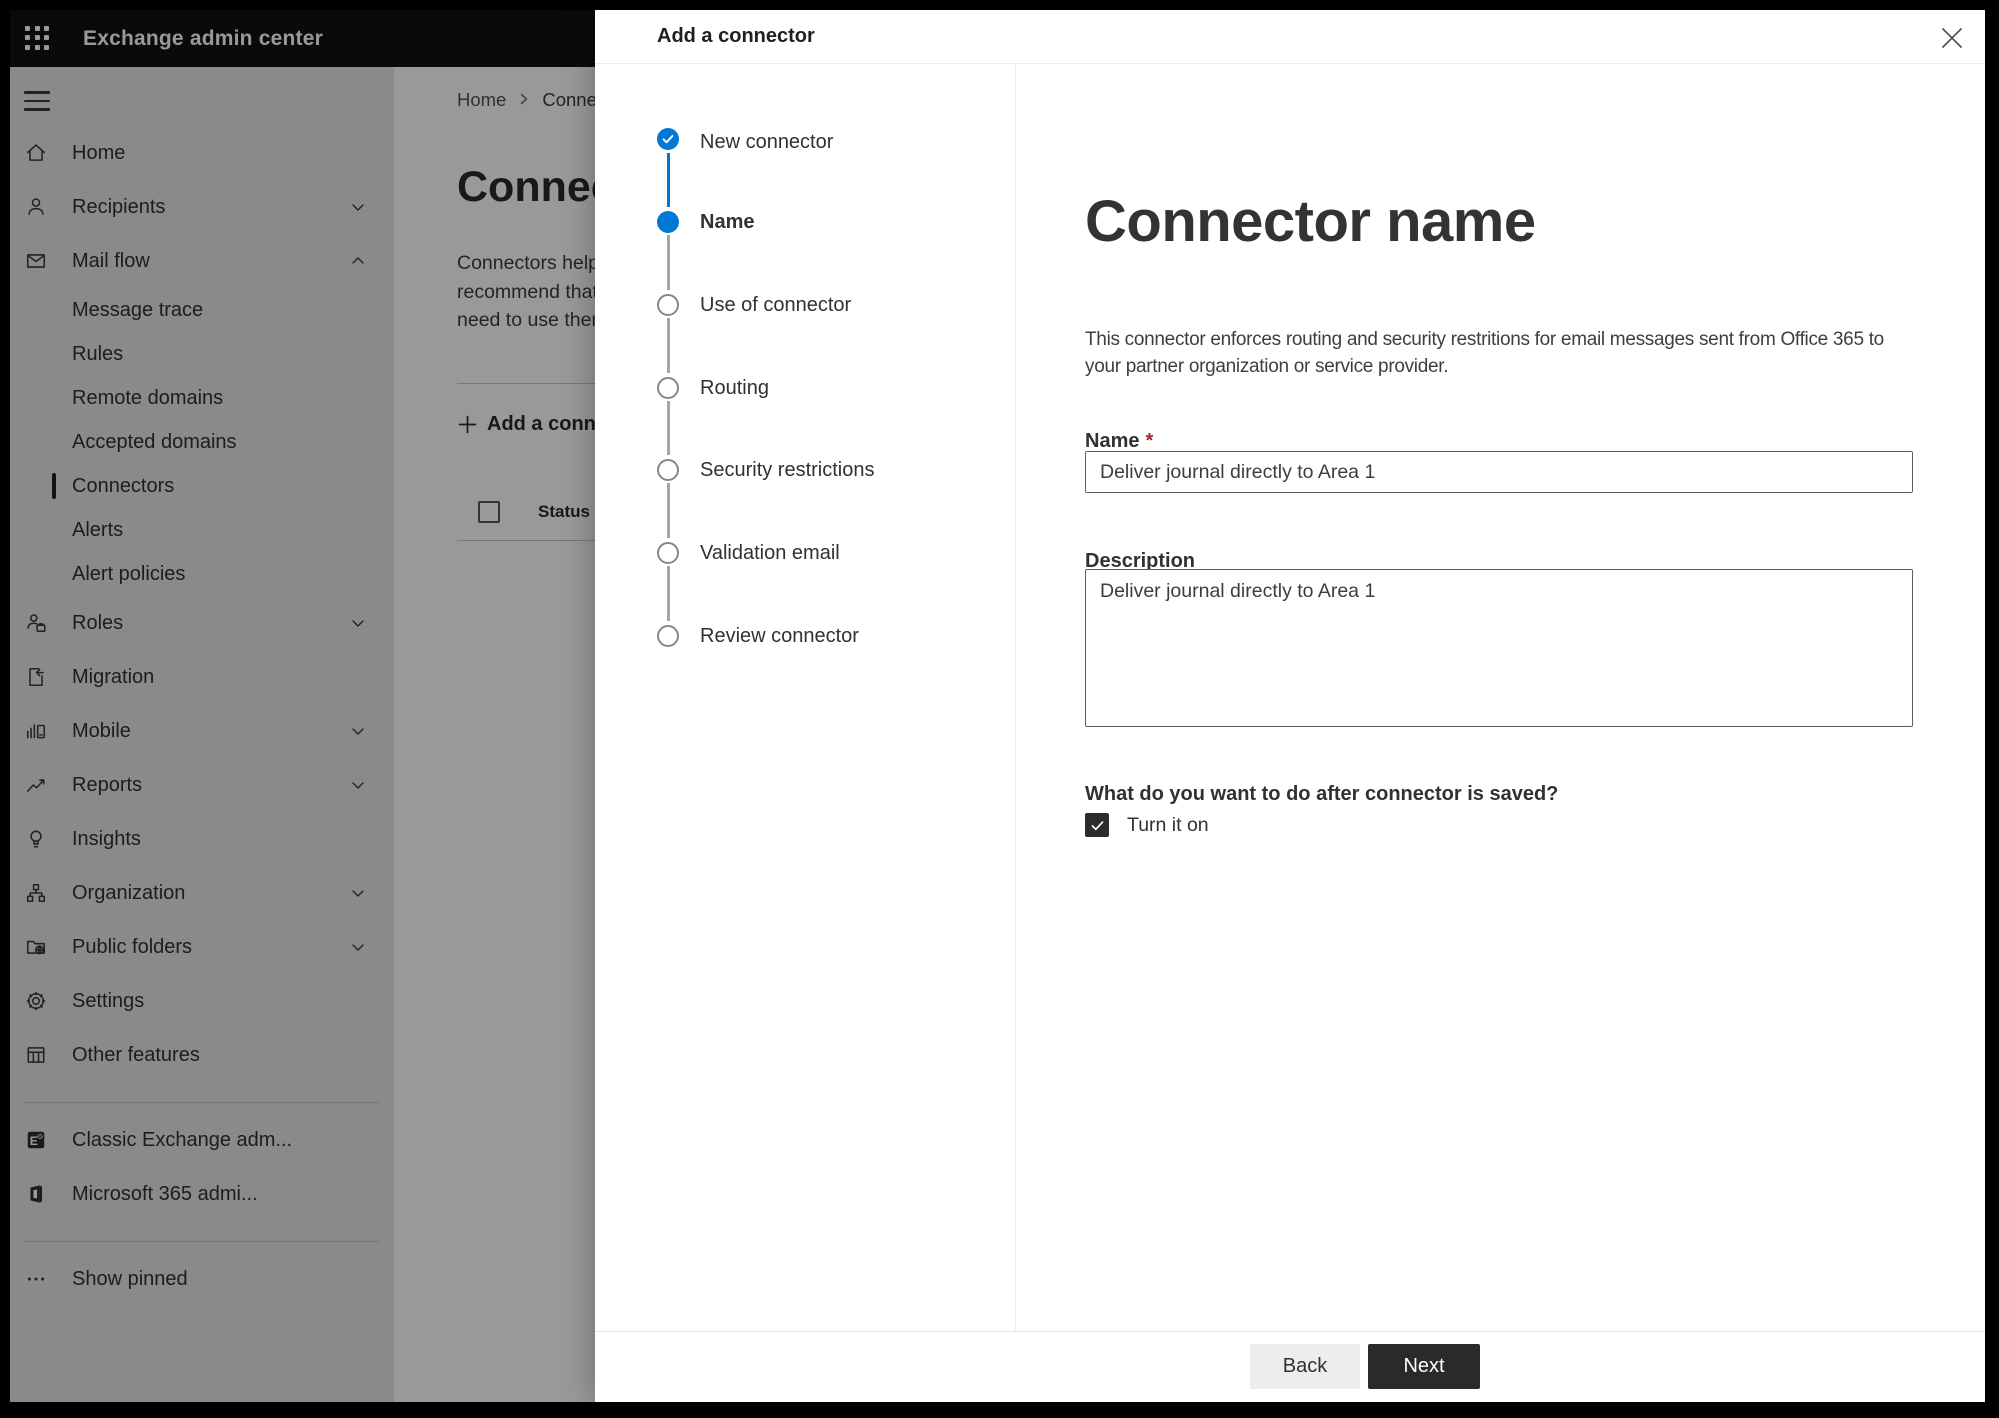 The width and height of the screenshot is (1999, 1418). Describe the element at coordinates (787, 470) in the screenshot. I see `step-label: Security restrictions` at that location.